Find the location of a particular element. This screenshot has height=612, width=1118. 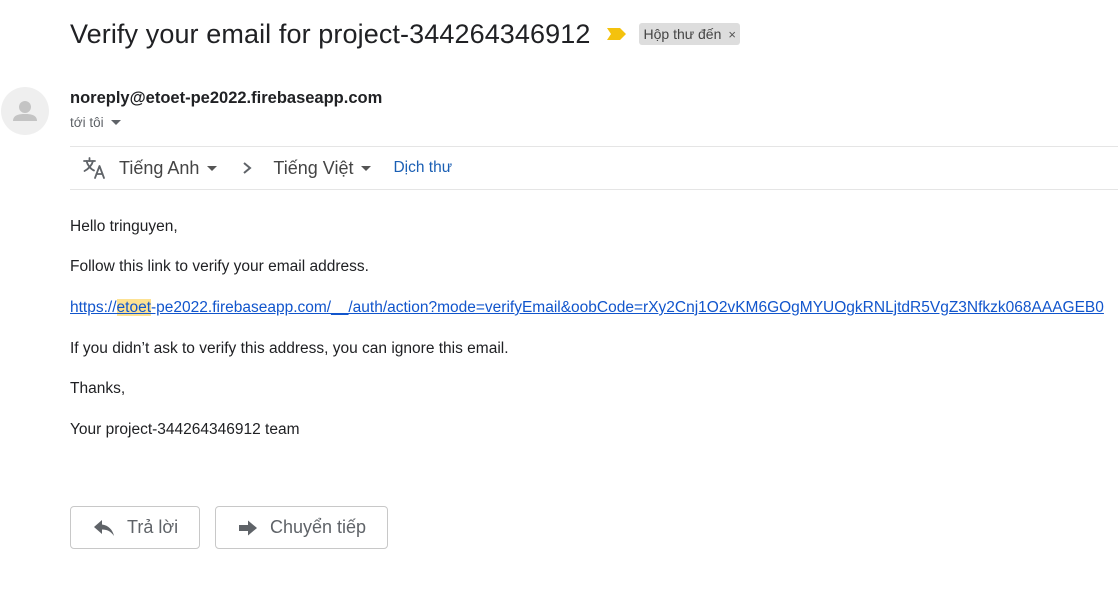

source-language-label: Tiếng Anh is located at coordinates (159, 167).